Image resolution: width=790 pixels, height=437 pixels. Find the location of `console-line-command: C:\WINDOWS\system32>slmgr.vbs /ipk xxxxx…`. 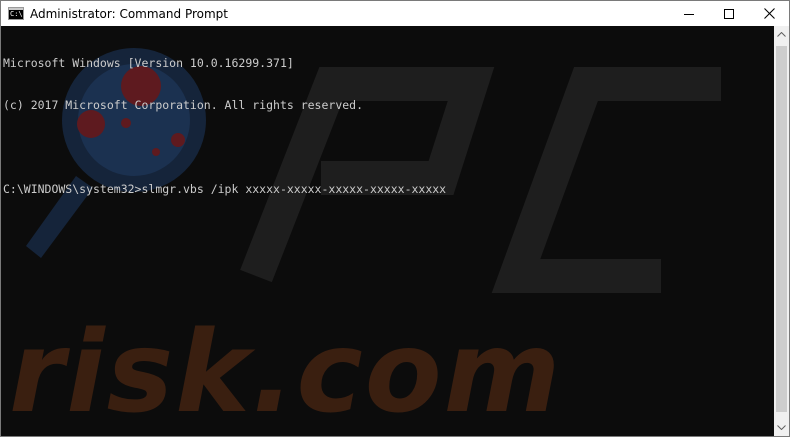

console-line-command: C:\WINDOWS\system32>slmgr.vbs /ipk xxxxx… is located at coordinates (224, 189).